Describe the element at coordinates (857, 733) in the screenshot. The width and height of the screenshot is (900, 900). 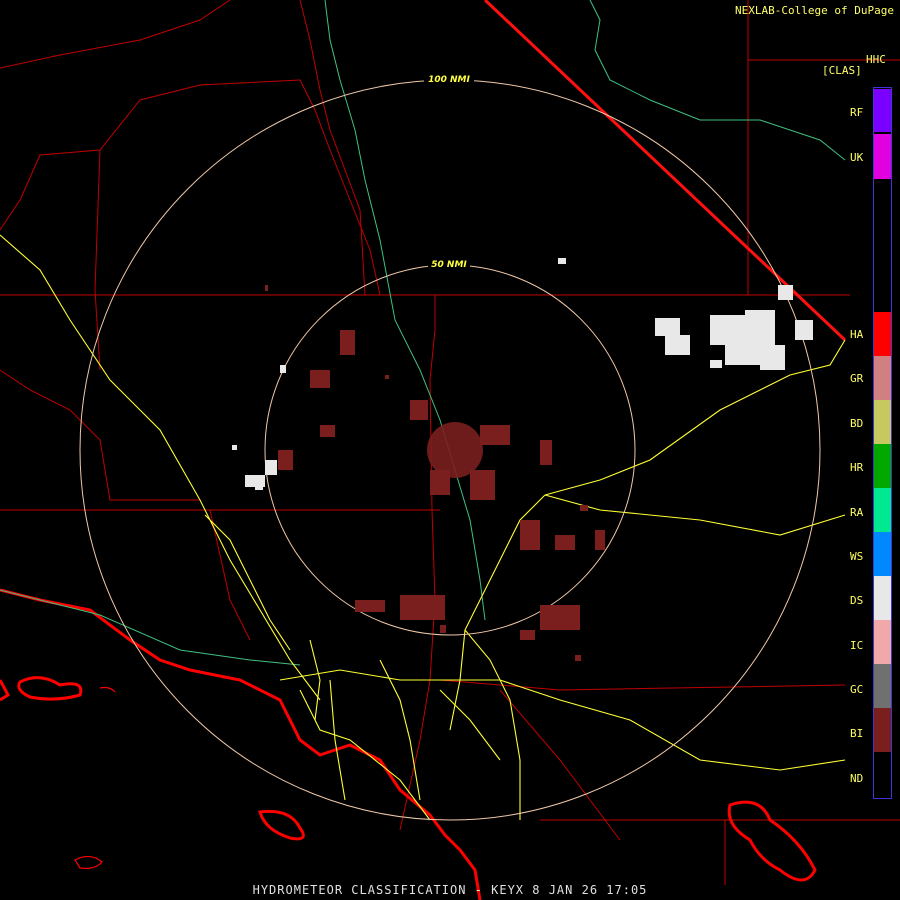
I see `legend-label-bi: BI` at that location.